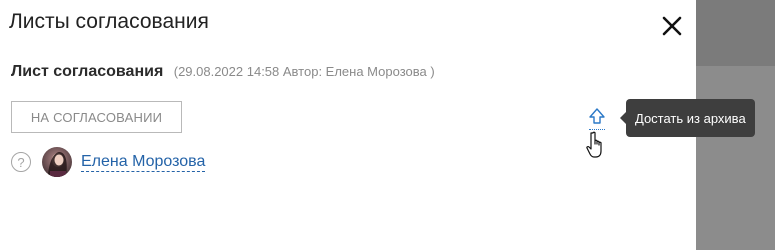 This screenshot has width=775, height=250. I want to click on unarchive-button, so click(597, 118).